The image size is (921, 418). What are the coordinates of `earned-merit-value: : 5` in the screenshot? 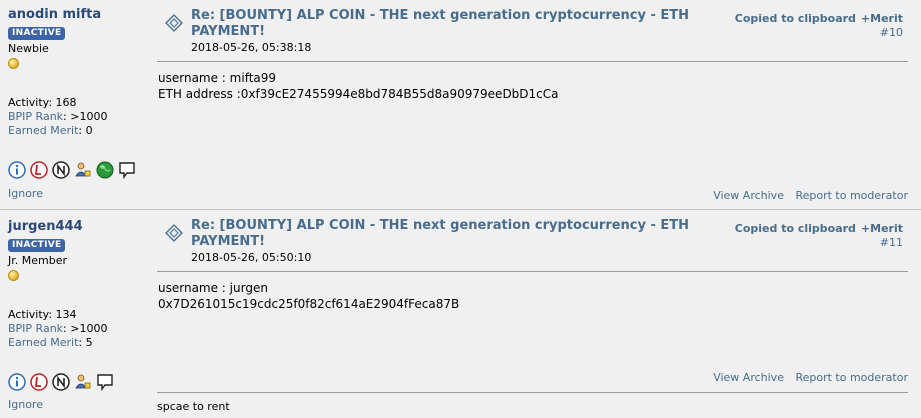 It's located at (85, 342).